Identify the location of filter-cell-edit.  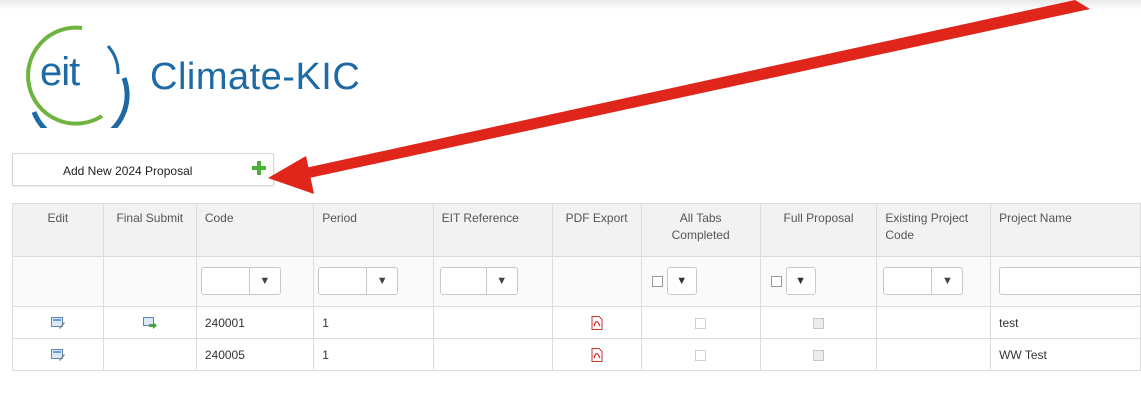
(58, 281).